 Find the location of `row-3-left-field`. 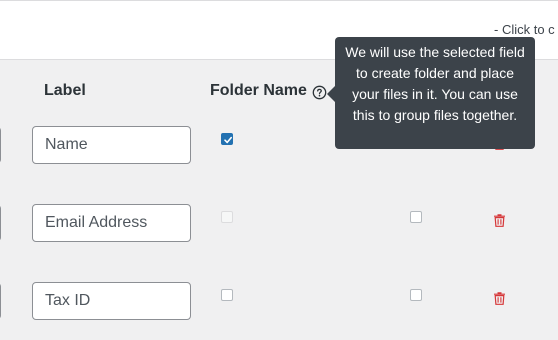

row-3-left-field is located at coordinates (0, 301).